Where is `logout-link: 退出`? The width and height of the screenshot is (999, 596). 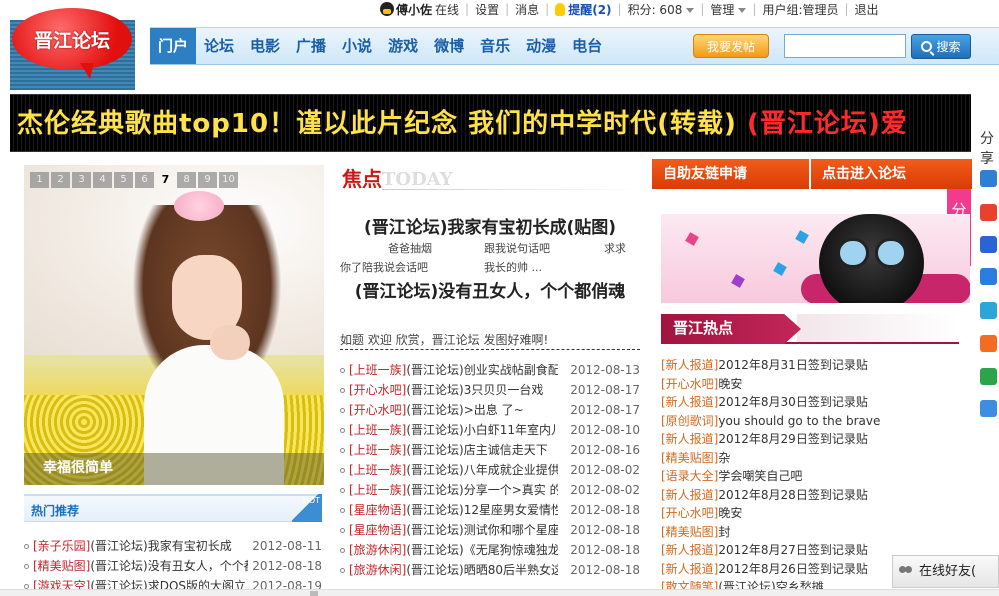 logout-link: 退出 is located at coordinates (867, 9).